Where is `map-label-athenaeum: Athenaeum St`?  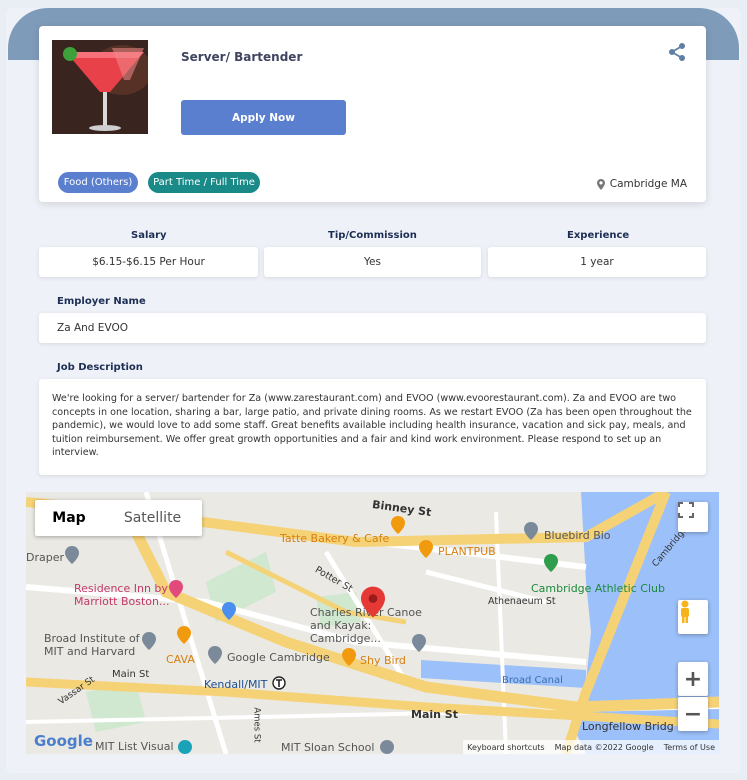
map-label-athenaeum: Athenaeum St is located at coordinates (522, 601).